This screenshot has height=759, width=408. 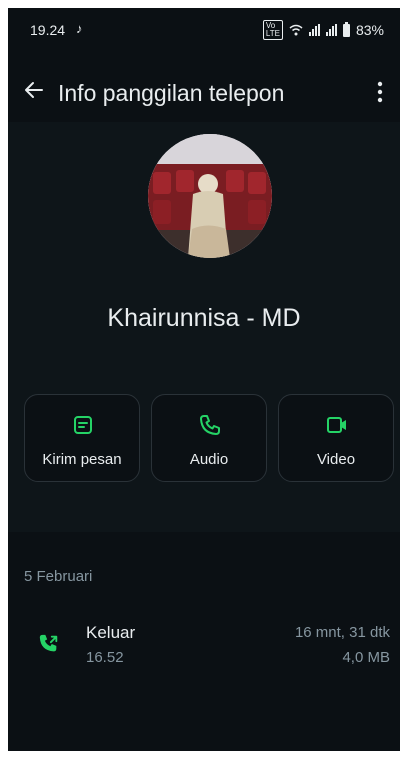 I want to click on tiktok-icon: ♪, so click(x=79, y=28).